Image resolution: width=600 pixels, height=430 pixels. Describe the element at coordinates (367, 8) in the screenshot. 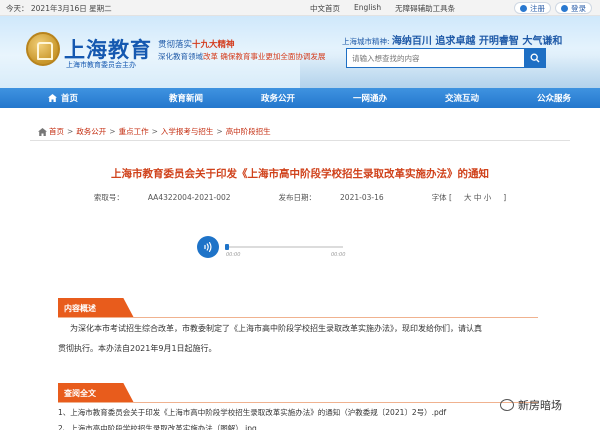

I see `english-link: English` at that location.